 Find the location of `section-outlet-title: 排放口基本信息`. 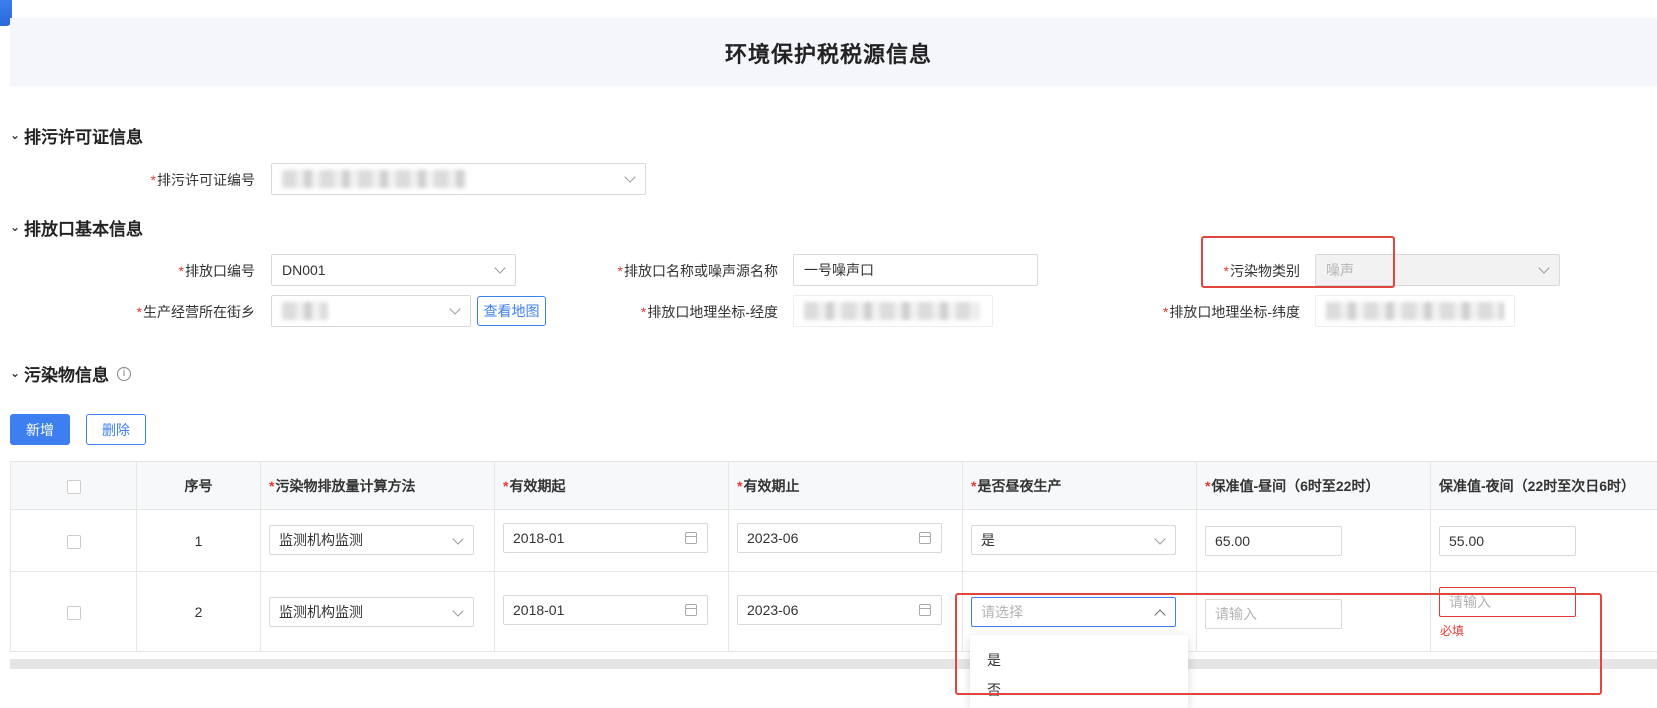

section-outlet-title: 排放口基本信息 is located at coordinates (83, 229).